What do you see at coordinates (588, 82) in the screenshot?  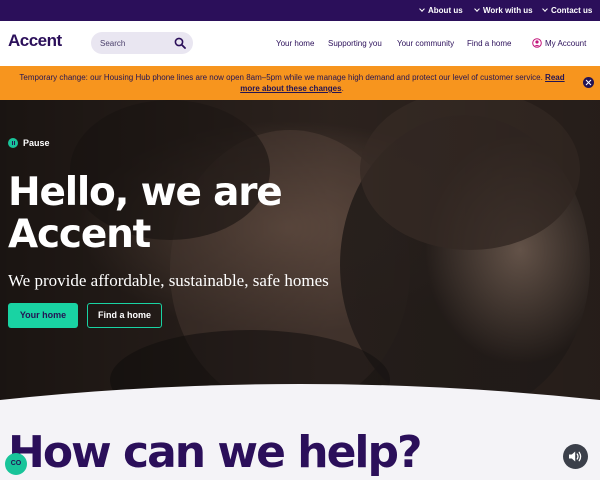 I see `close-alert-button` at bounding box center [588, 82].